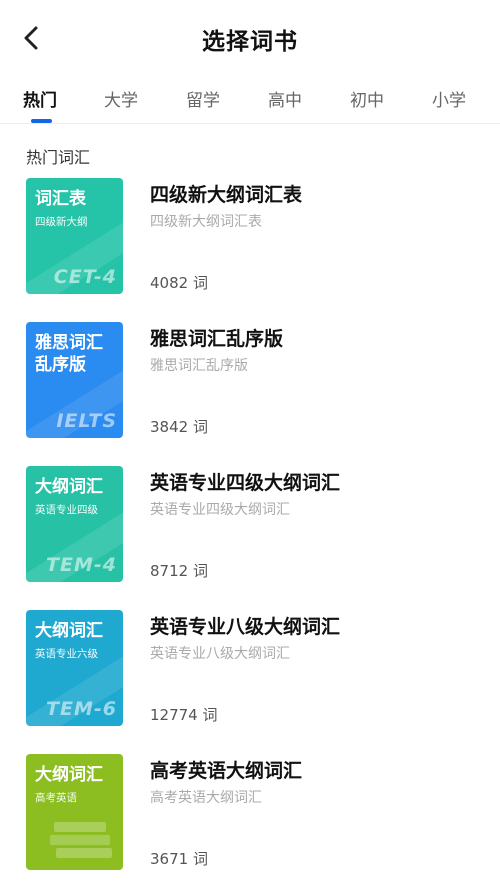  I want to click on cover-subtitle: 英语专业四级, so click(66, 510).